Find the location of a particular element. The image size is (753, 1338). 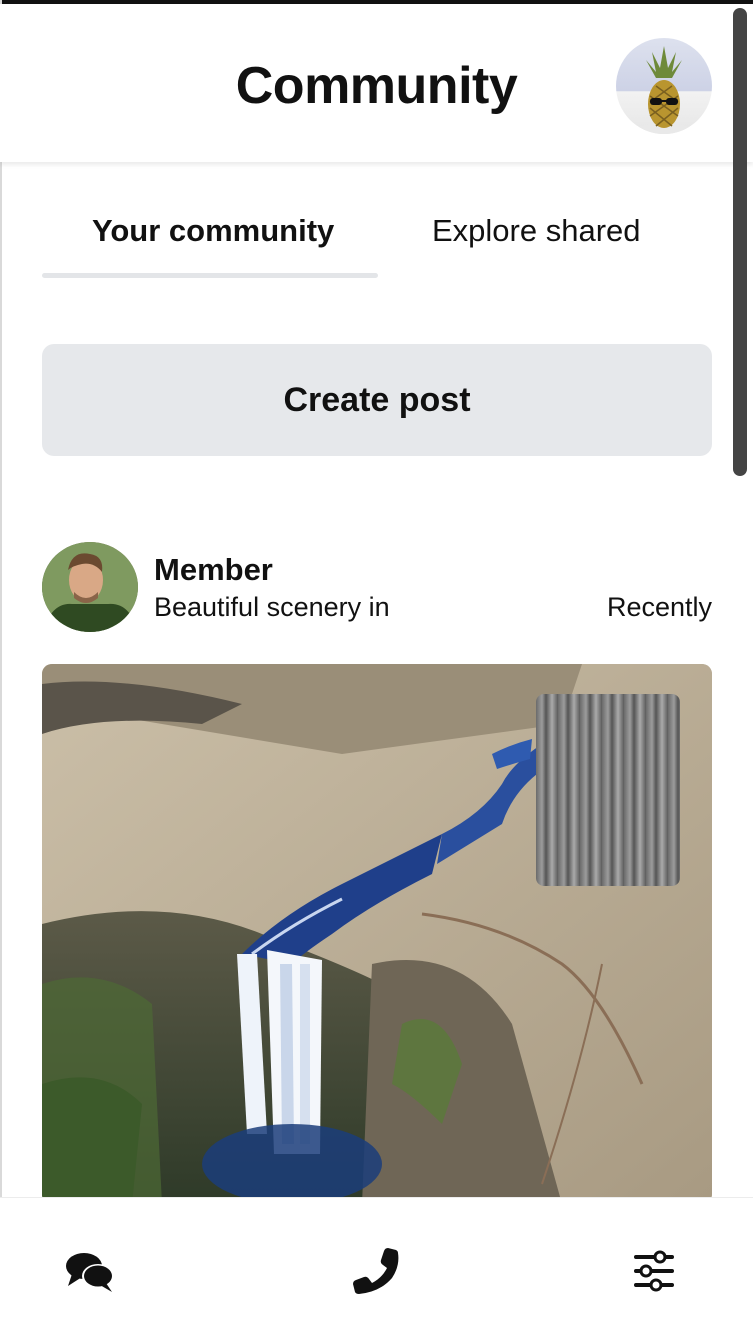

post-author-name: Member is located at coordinates (213, 570).